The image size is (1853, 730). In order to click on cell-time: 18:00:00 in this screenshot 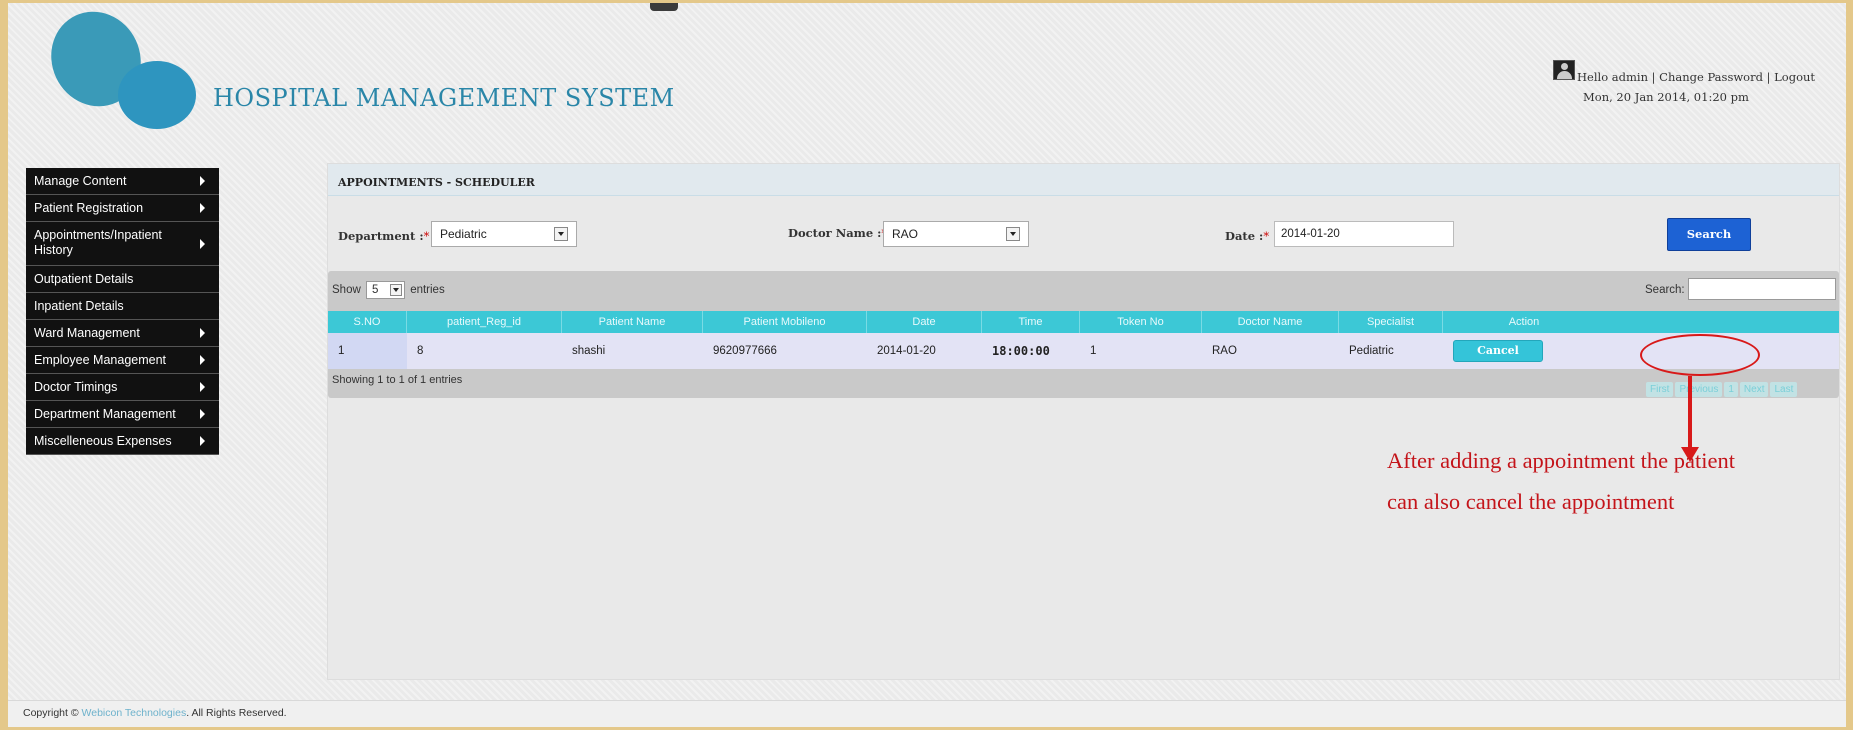, I will do `click(1021, 351)`.